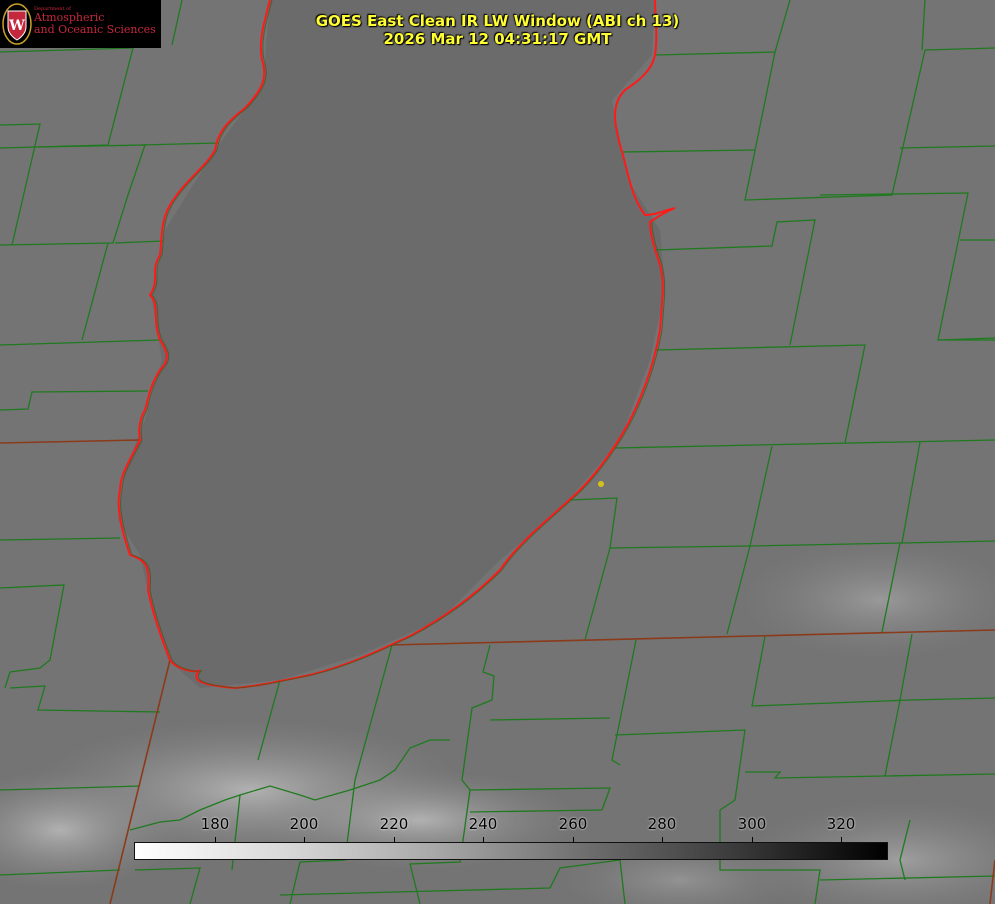 The image size is (995, 904). What do you see at coordinates (215, 824) in the screenshot?
I see `colorbar-tick-label: 180` at bounding box center [215, 824].